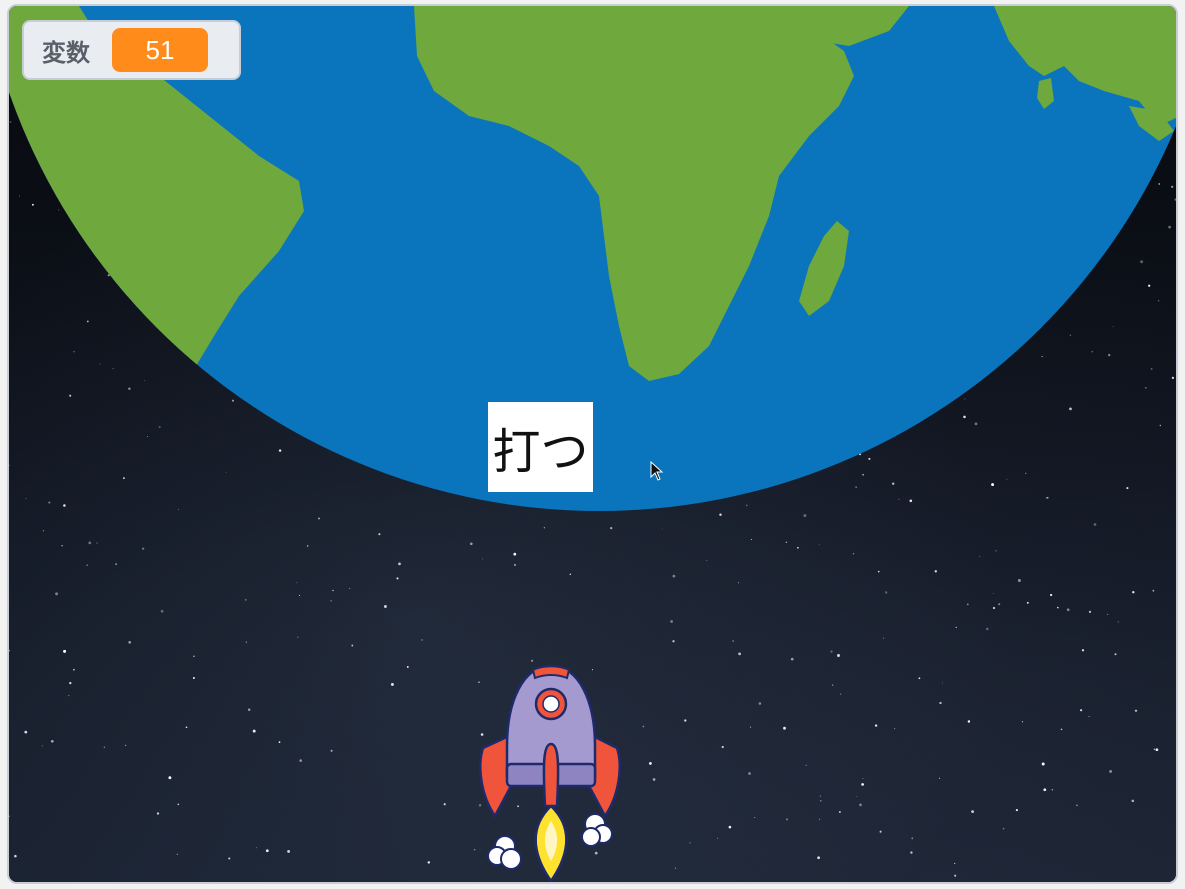 The height and width of the screenshot is (889, 1185). What do you see at coordinates (547, 770) in the screenshot?
I see `rocket-sprite` at bounding box center [547, 770].